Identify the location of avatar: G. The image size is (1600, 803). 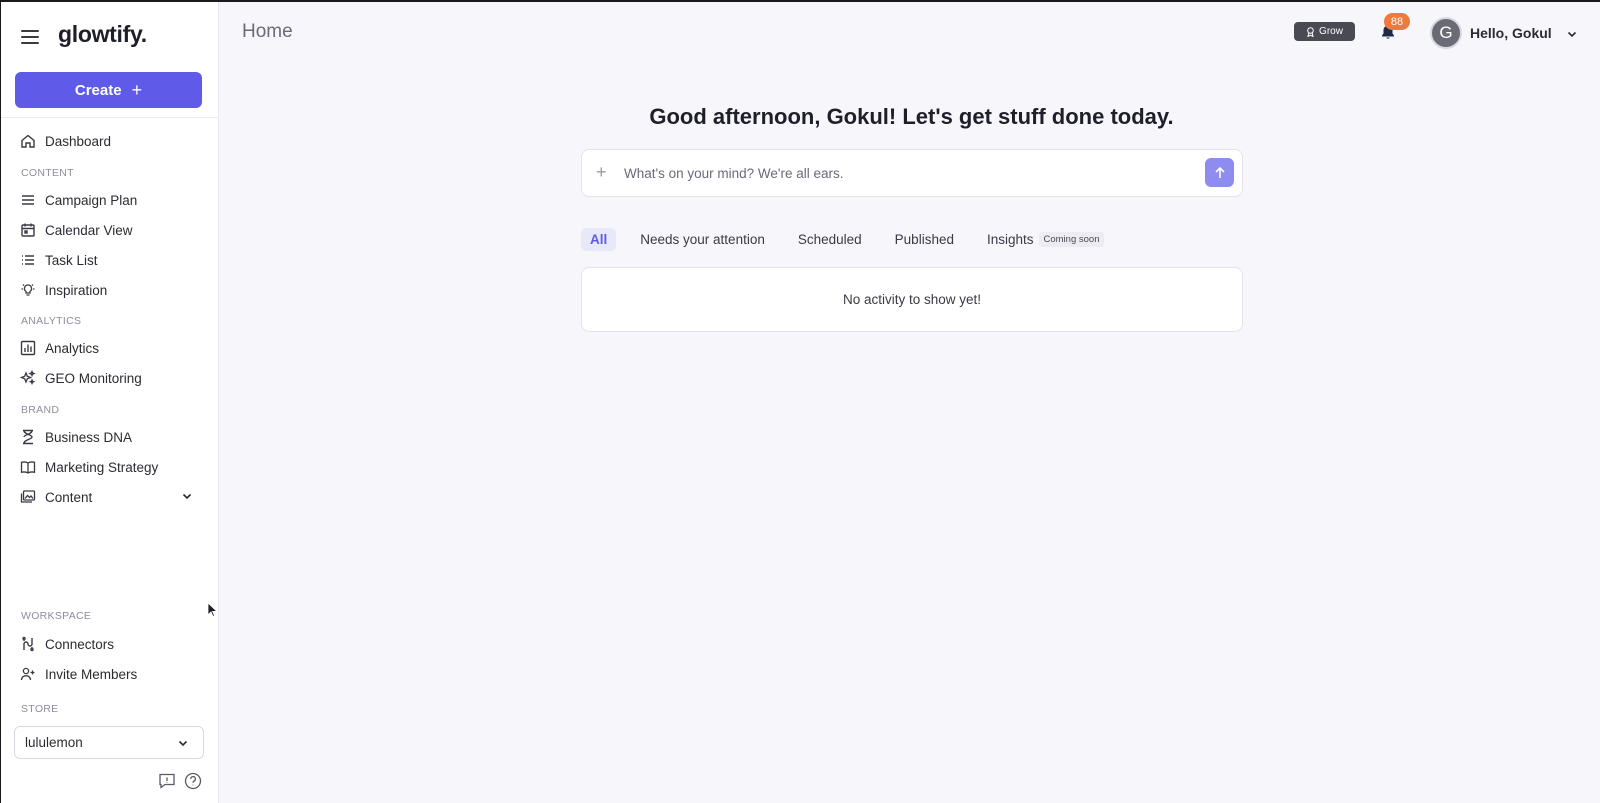
(1446, 33).